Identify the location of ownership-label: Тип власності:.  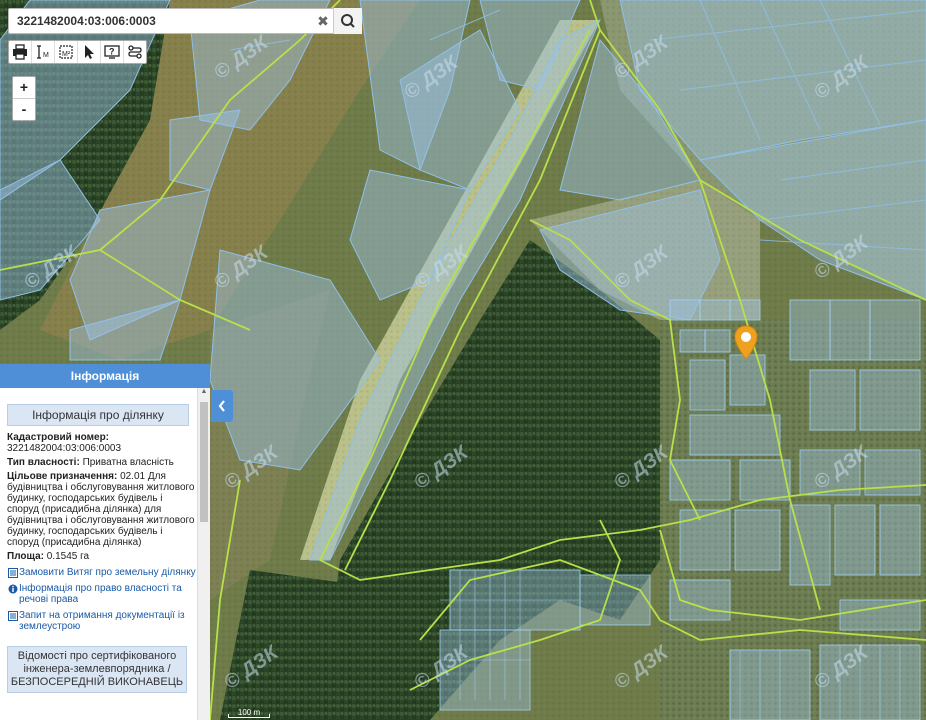
(43, 462).